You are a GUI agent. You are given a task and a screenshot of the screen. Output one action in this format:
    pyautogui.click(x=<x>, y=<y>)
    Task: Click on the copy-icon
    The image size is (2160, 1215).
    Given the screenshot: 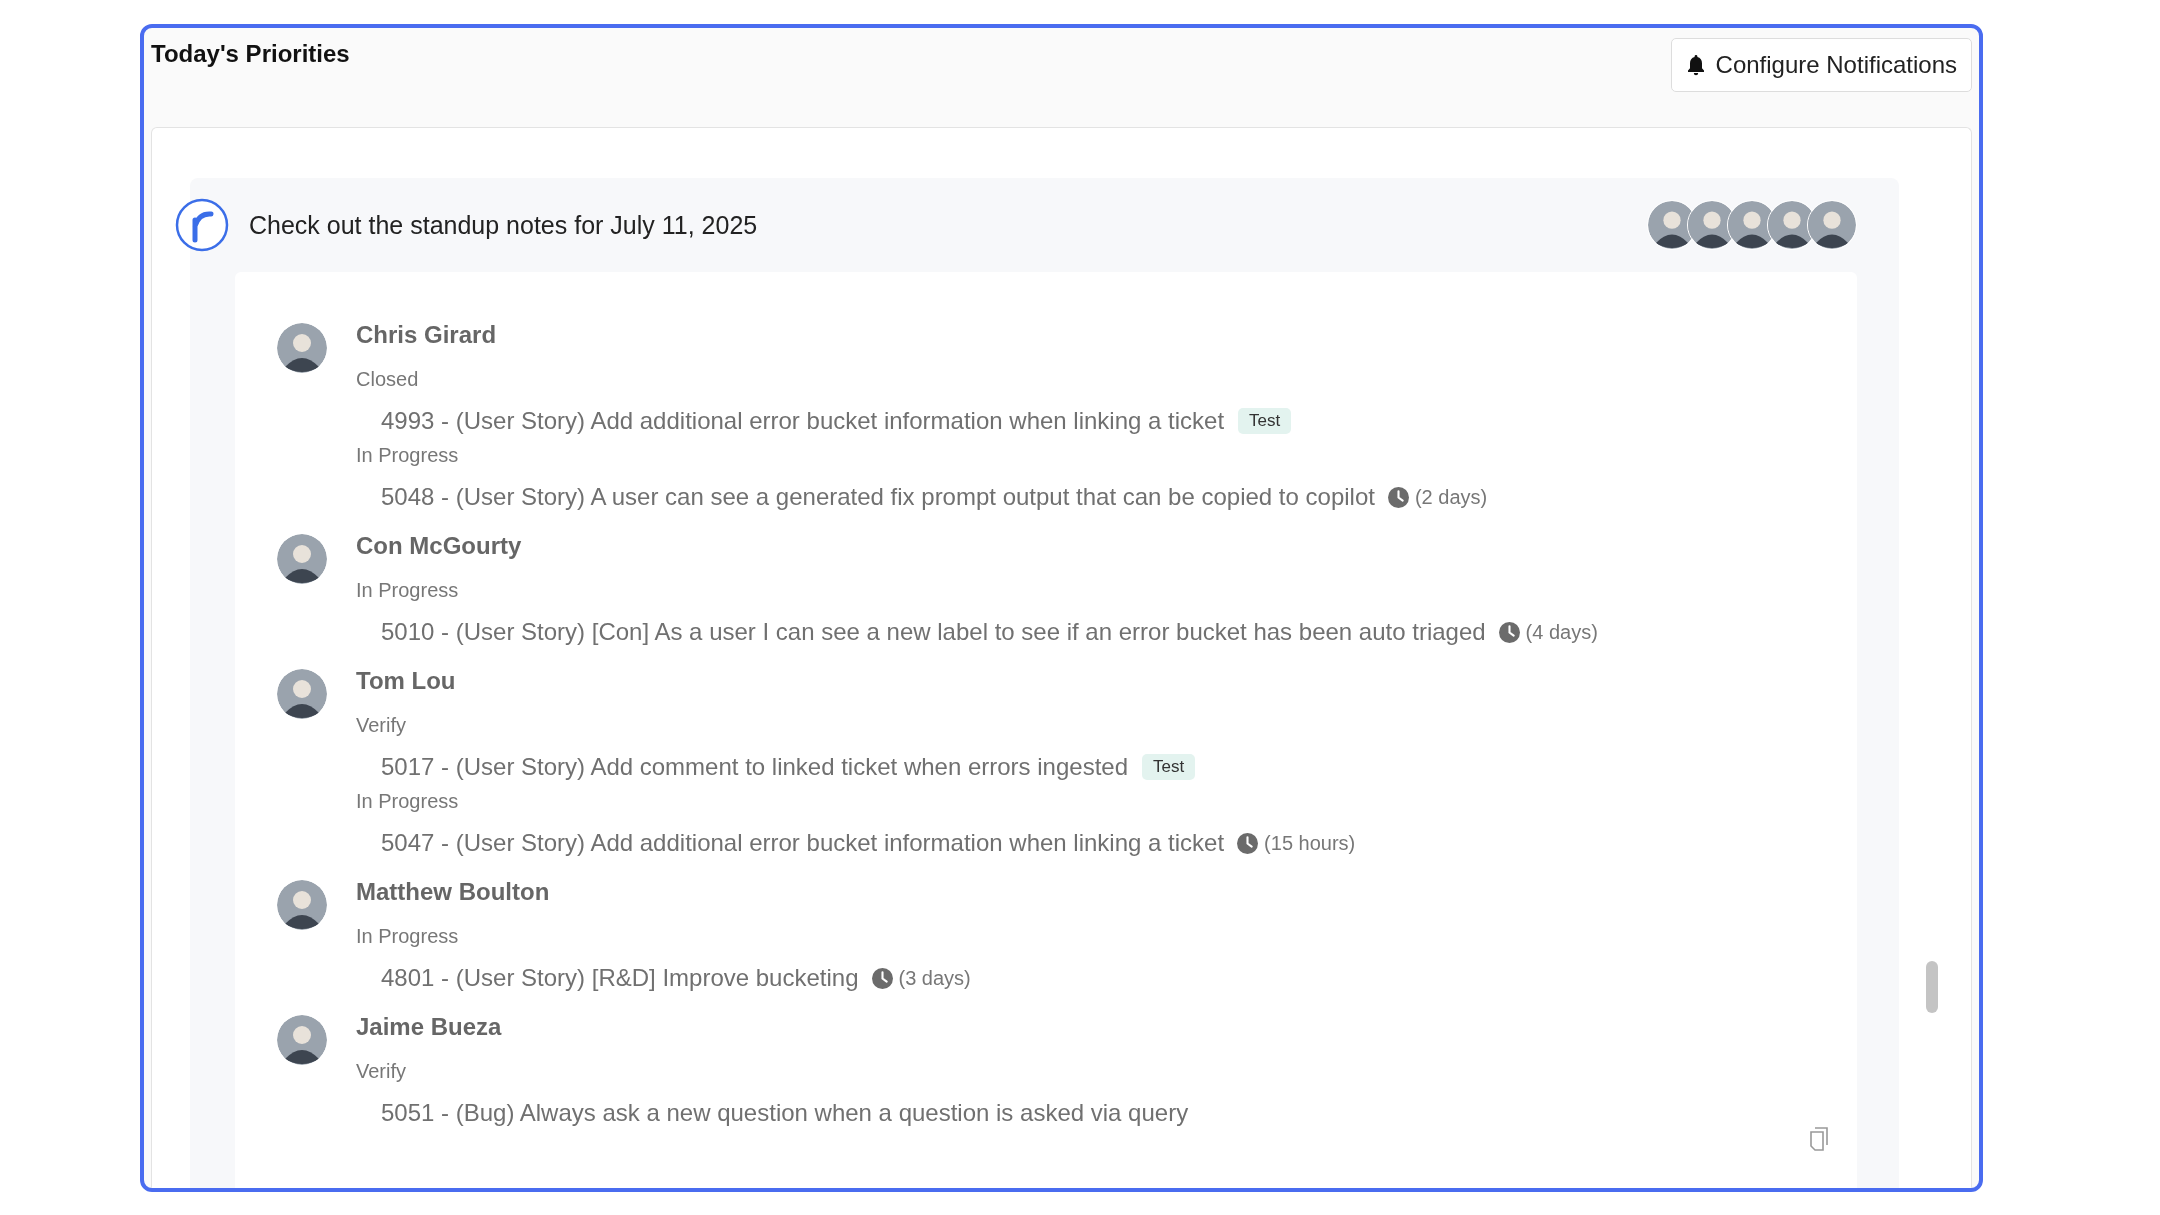 What is the action you would take?
    pyautogui.click(x=1819, y=1139)
    